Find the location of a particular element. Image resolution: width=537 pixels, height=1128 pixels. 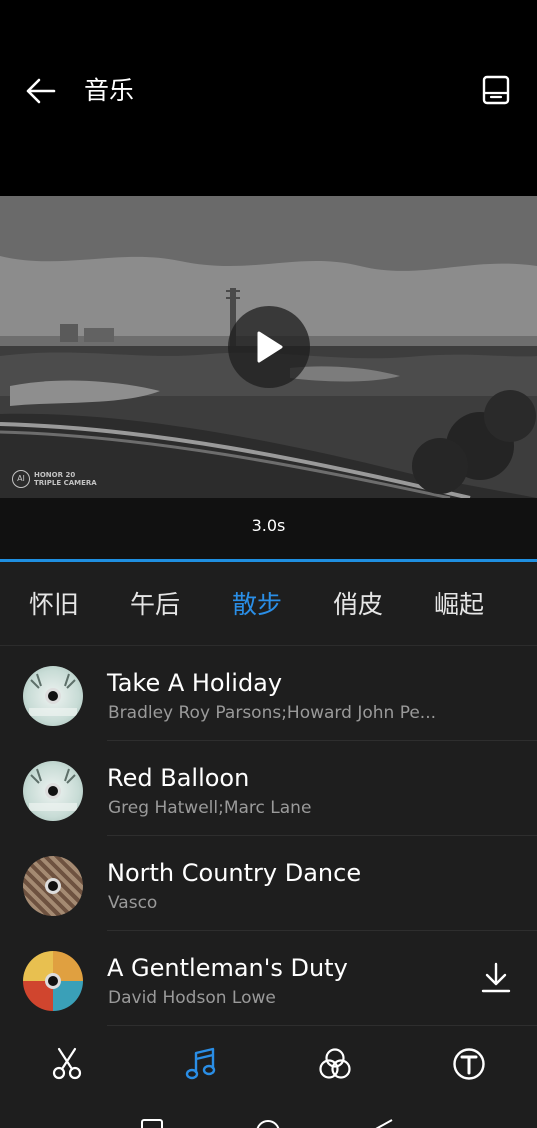

divider is located at coordinates (322, 1025).